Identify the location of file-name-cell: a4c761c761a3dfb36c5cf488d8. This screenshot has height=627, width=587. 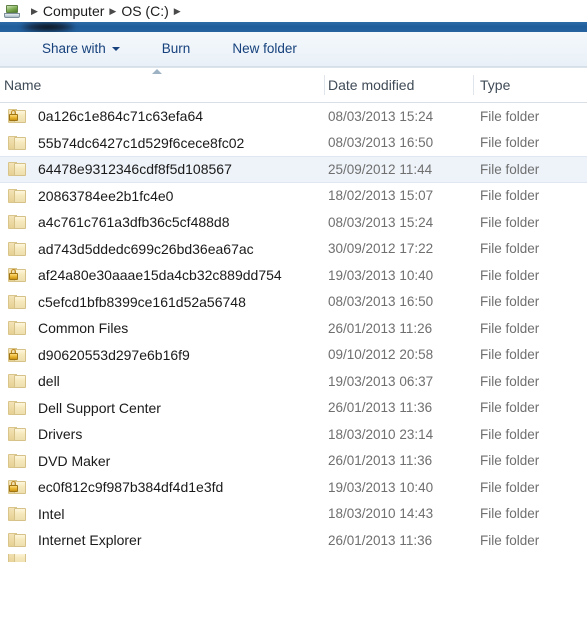
(134, 222).